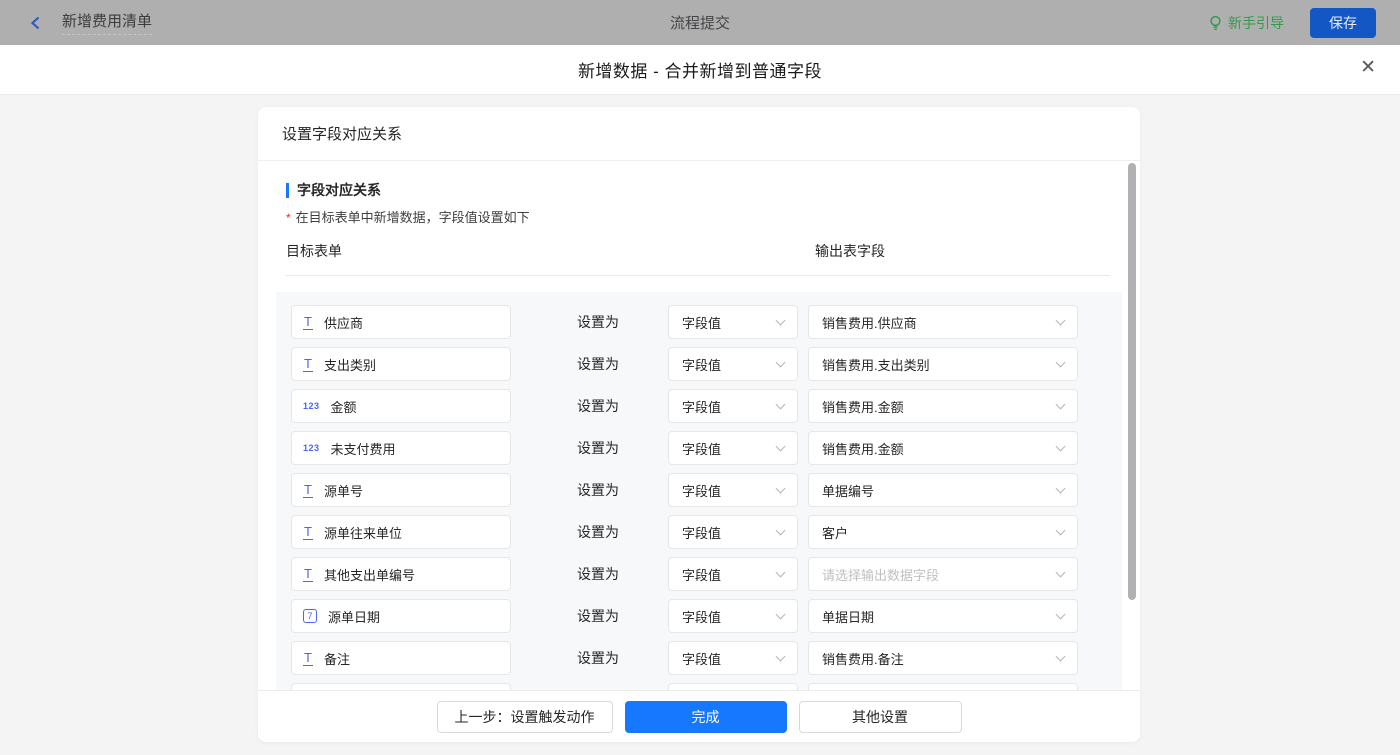 This screenshot has width=1400, height=755. What do you see at coordinates (1132, 381) in the screenshot?
I see `vertical-scrollbar` at bounding box center [1132, 381].